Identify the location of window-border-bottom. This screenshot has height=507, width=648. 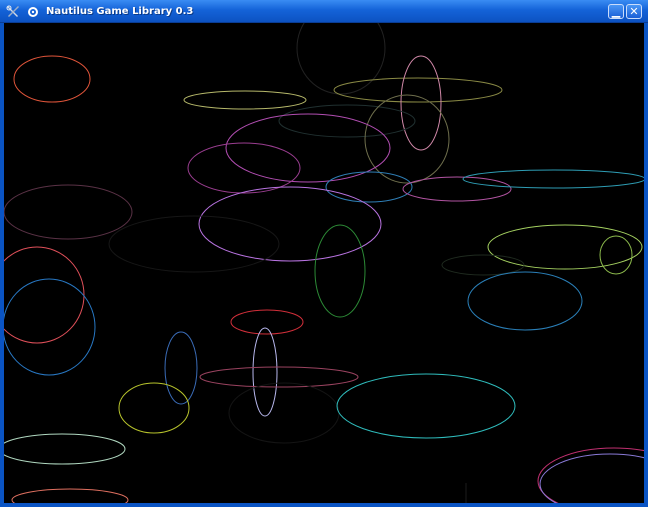
(324, 505).